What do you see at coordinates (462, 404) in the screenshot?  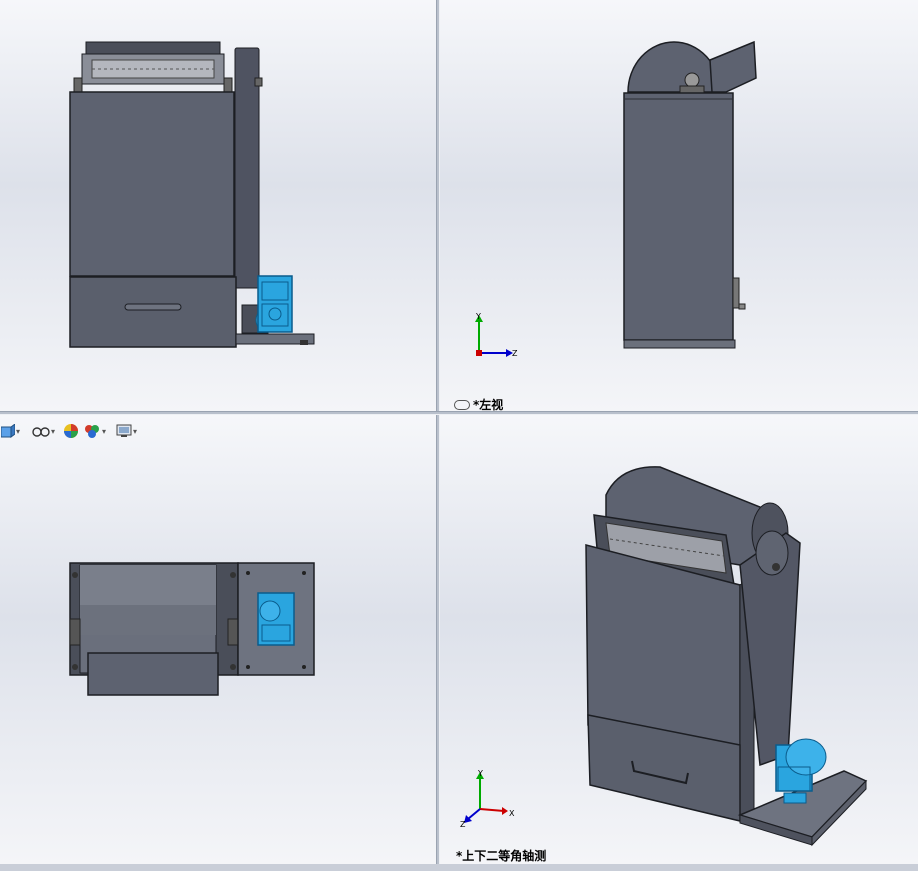 I see `link-view-icon` at bounding box center [462, 404].